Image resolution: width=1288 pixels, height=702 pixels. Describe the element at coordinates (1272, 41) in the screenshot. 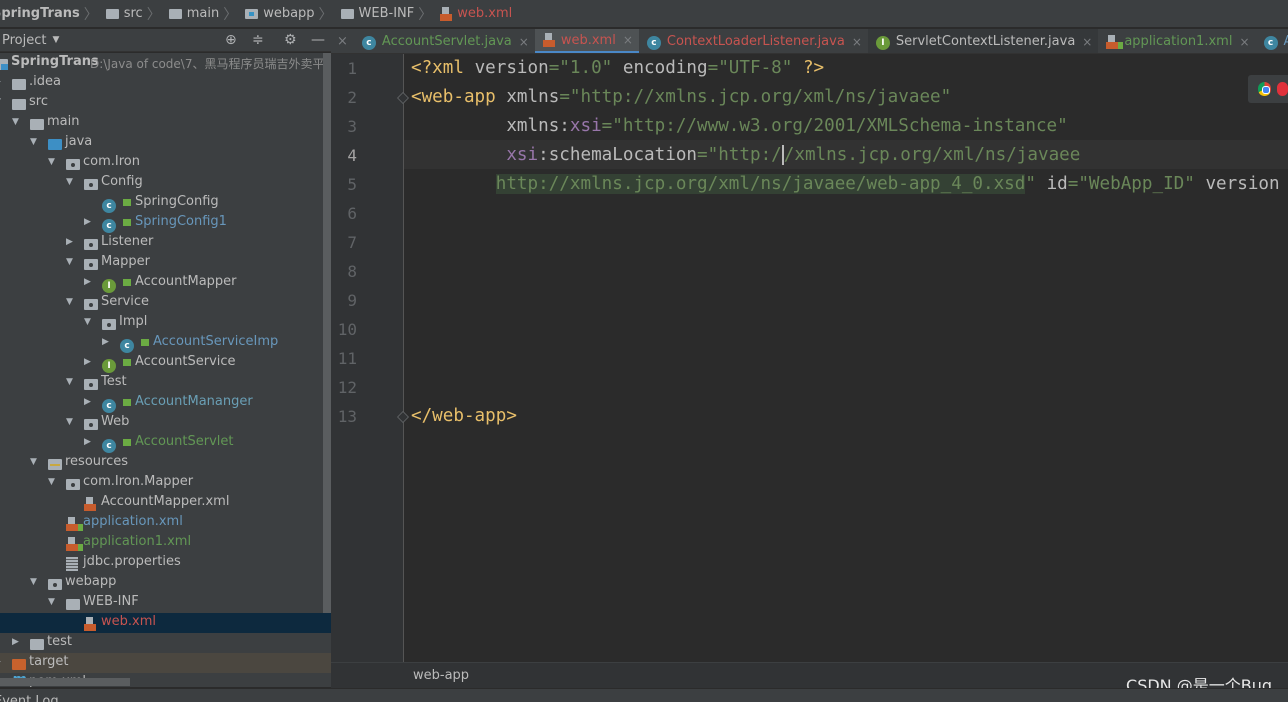

I see `tab-accountmanange: c AccountManange` at that location.